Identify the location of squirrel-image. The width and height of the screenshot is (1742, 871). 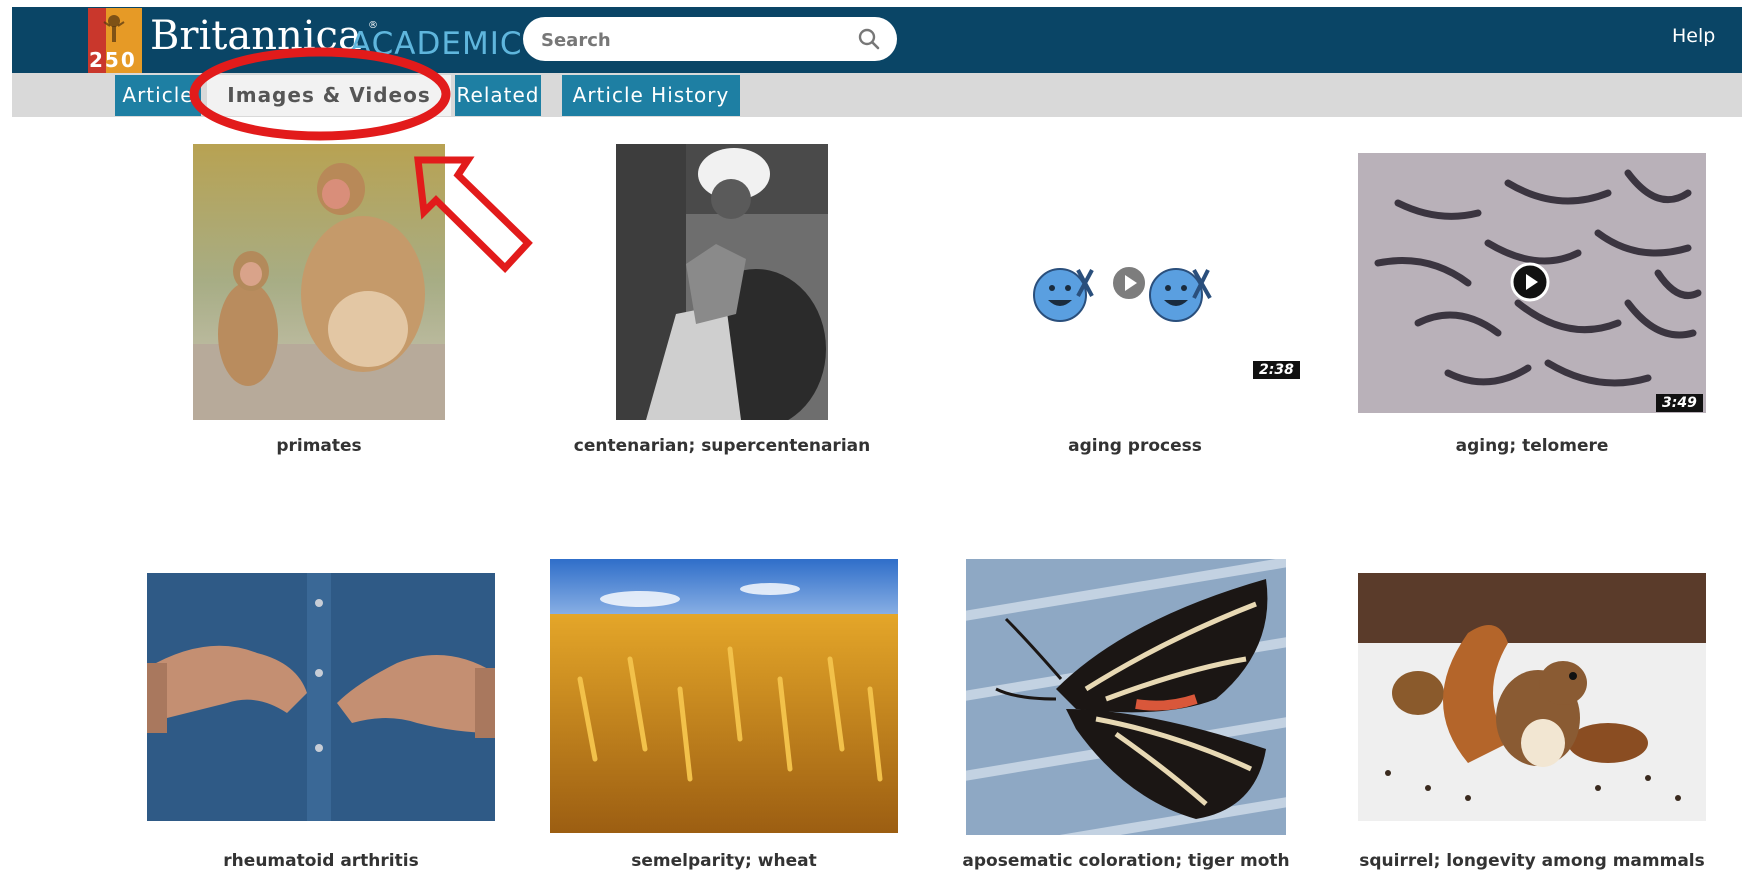
(1532, 697).